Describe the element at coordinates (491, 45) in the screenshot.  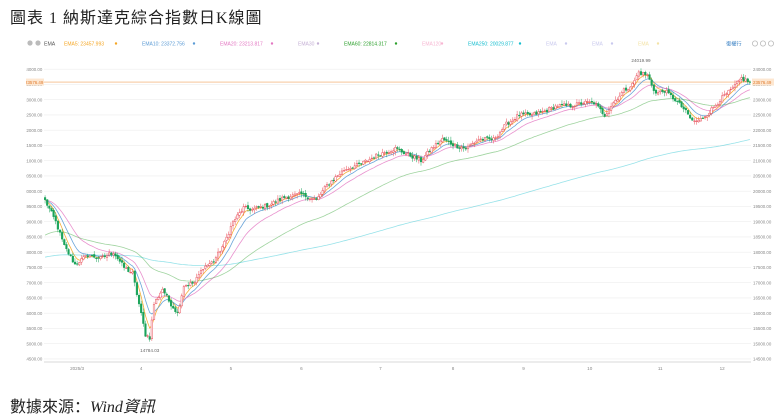
I see `indicator-item: EMA250: 20029.877` at that location.